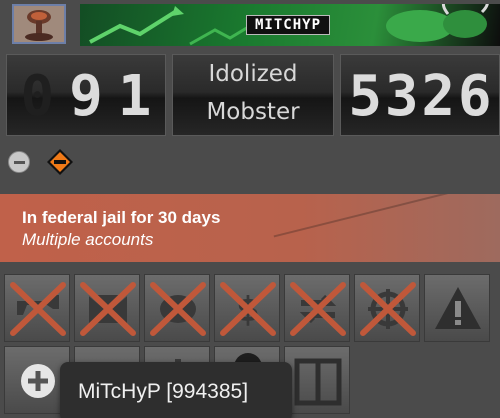 The width and height of the screenshot is (500, 418). I want to click on jail-reason: Multiple accounts, so click(88, 239).